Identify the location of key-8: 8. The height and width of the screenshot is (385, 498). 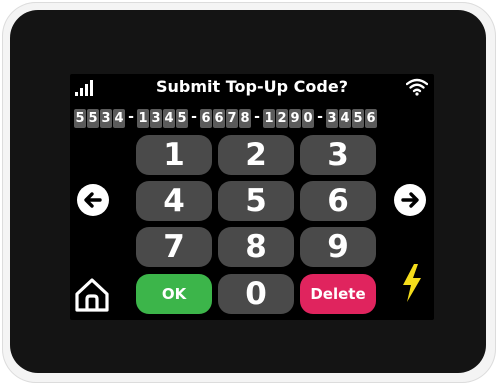
(256, 247).